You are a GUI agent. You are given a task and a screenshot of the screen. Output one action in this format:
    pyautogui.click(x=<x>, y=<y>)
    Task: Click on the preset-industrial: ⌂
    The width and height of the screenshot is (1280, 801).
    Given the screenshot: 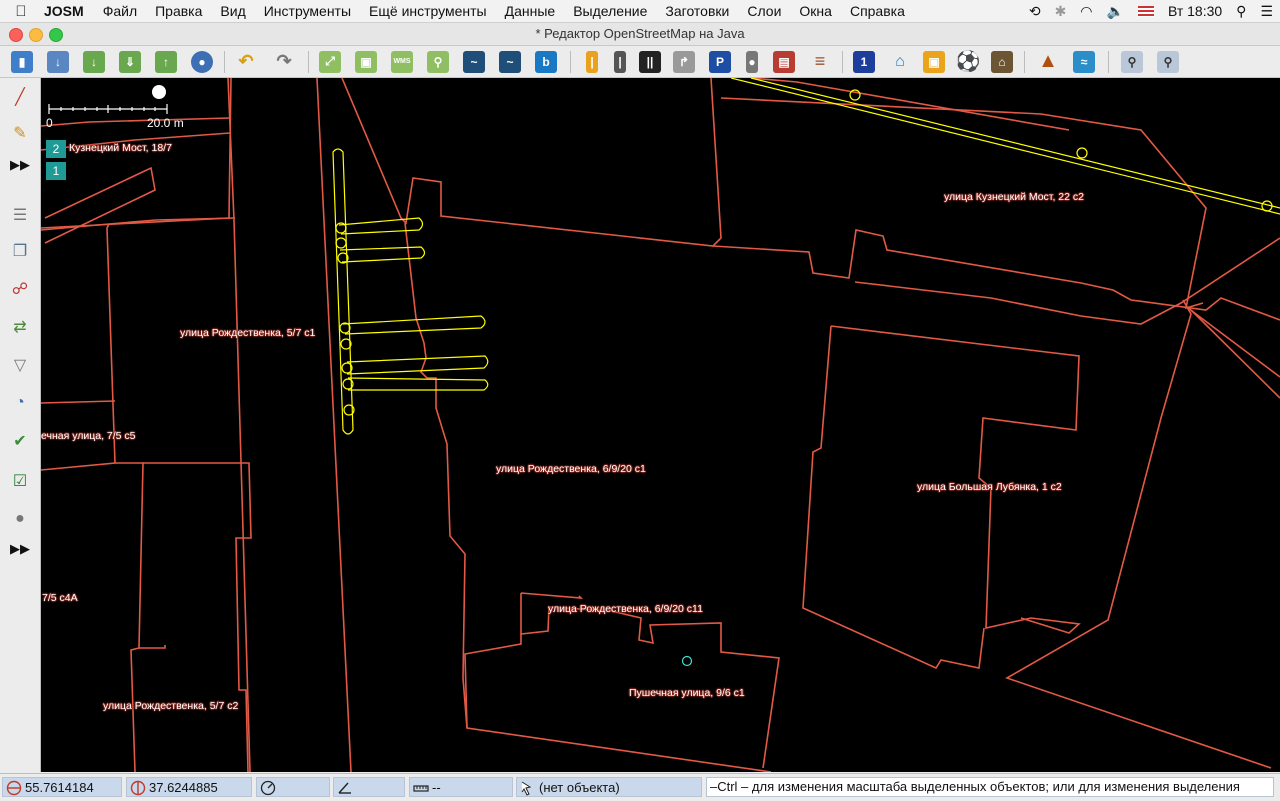 What is the action you would take?
    pyautogui.click(x=1002, y=61)
    